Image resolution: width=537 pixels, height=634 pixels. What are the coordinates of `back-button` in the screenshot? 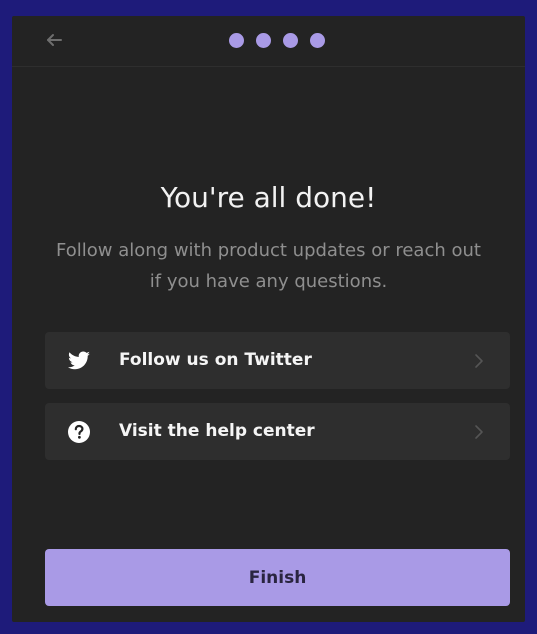 It's located at (54, 40).